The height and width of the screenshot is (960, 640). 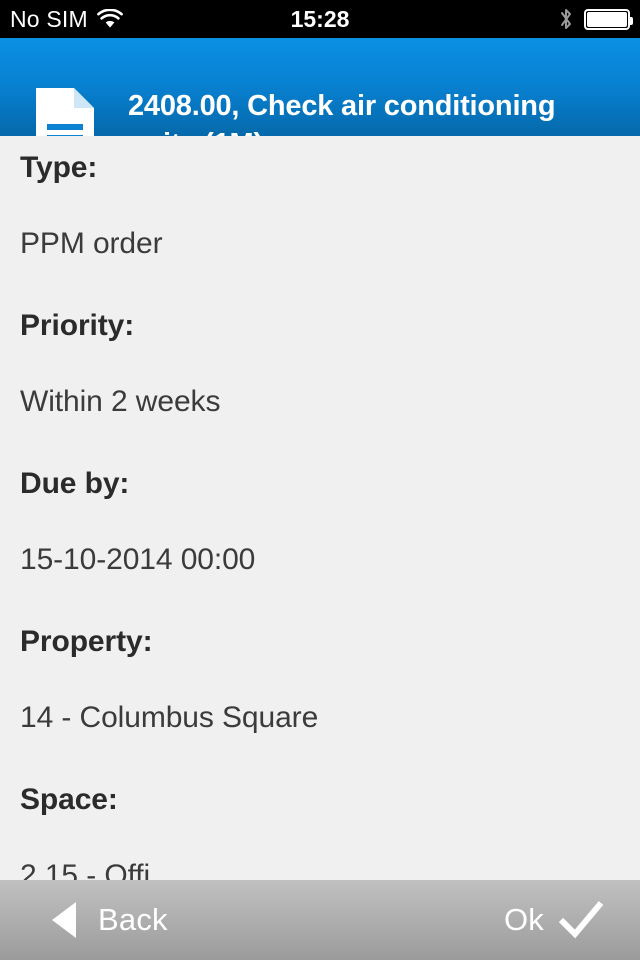 What do you see at coordinates (523, 919) in the screenshot?
I see `ok-button-label: Ok` at bounding box center [523, 919].